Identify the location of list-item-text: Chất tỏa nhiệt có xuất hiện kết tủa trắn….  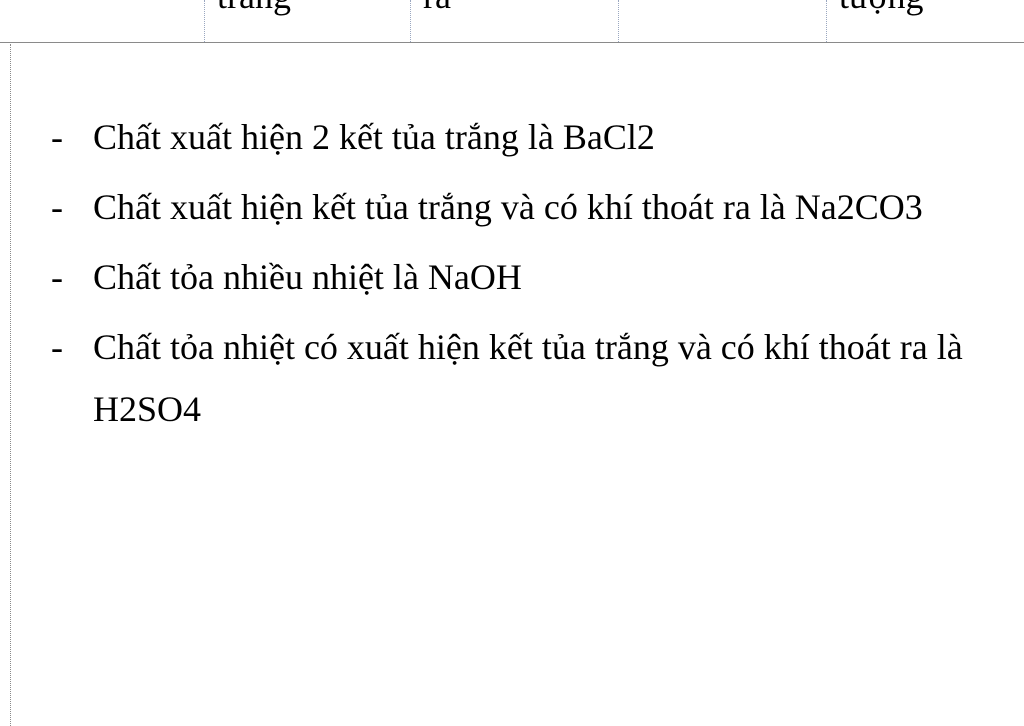
(528, 378).